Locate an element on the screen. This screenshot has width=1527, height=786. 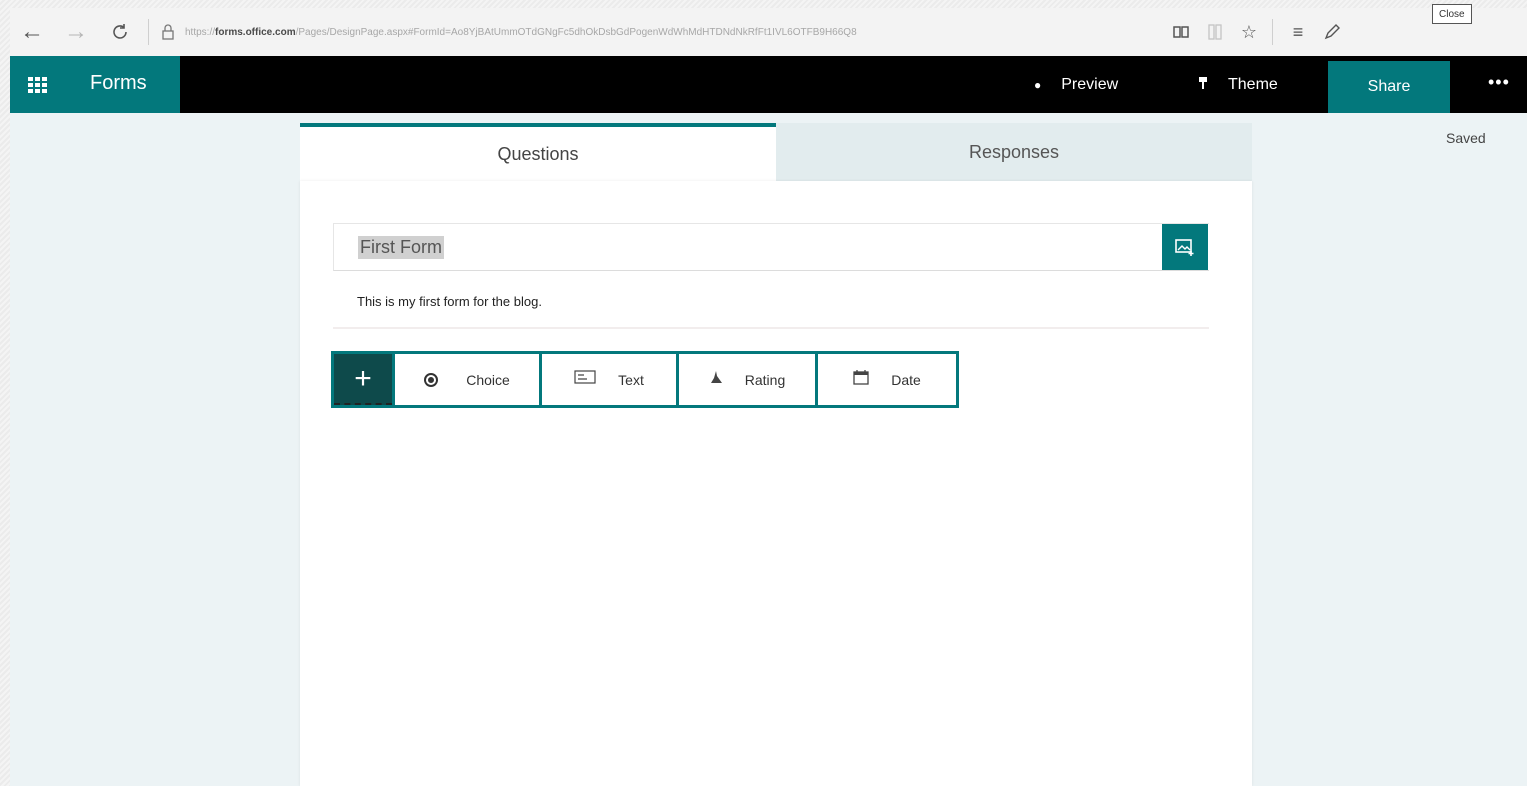
forward-icon: → is located at coordinates (76, 32).